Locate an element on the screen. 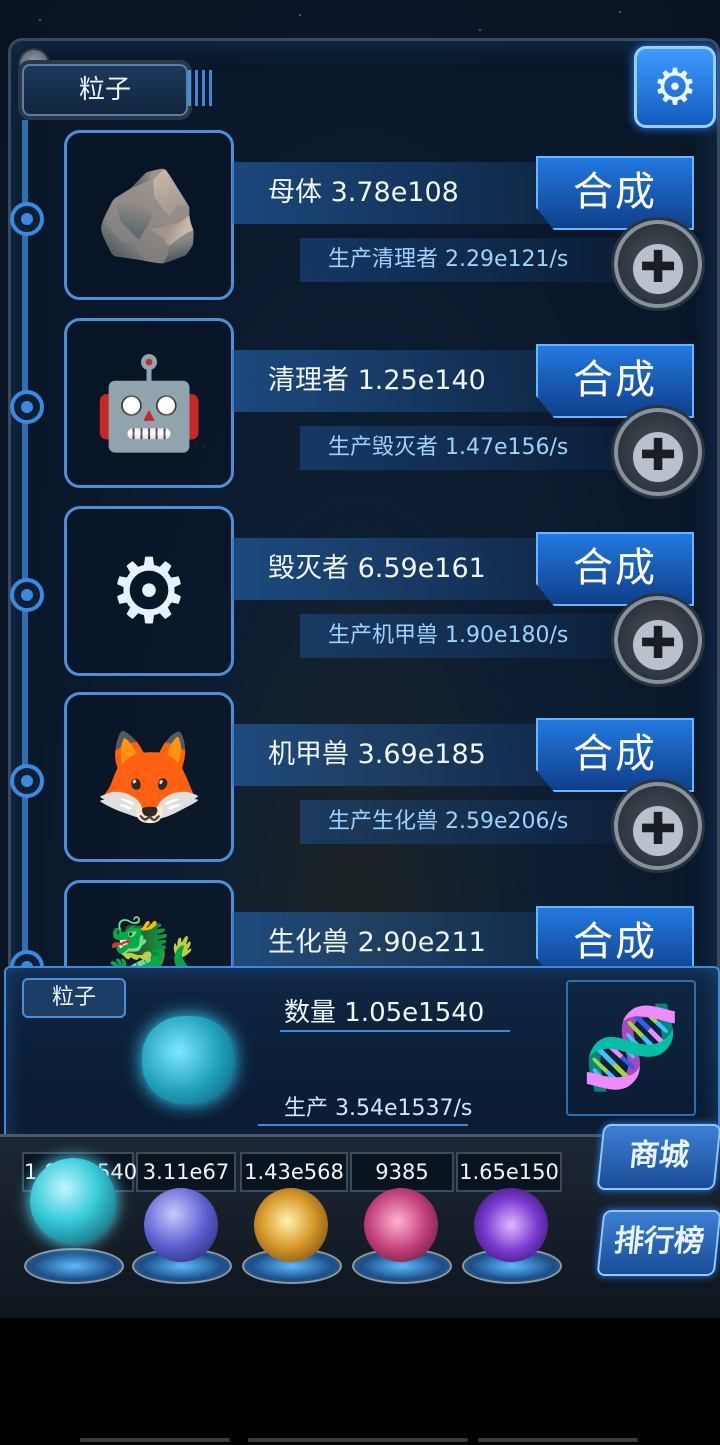  unit-name: 毁灭者 6.59e161 is located at coordinates (407, 569).